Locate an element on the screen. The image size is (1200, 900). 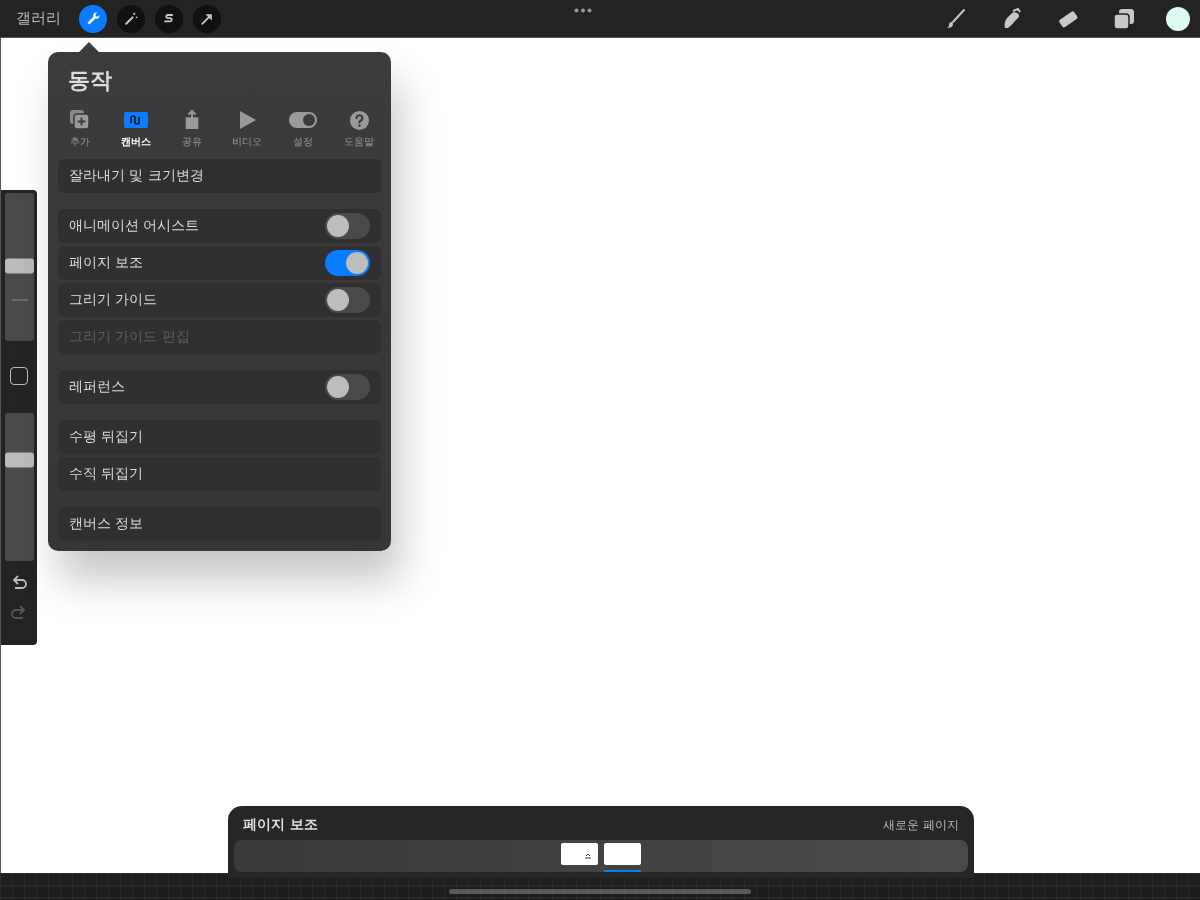
menu-row-label: 애니메이션 어시스트 is located at coordinates (134, 226).